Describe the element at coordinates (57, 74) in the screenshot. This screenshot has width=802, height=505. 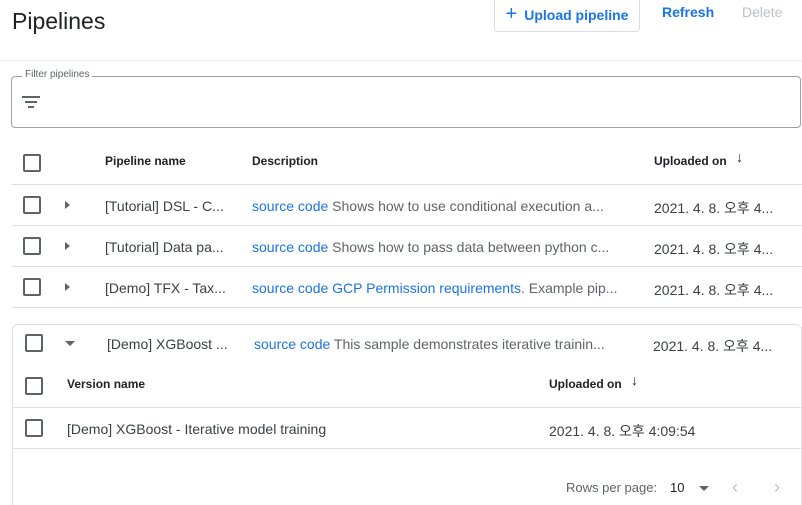
I see `filter-label: Filter pipelines` at that location.